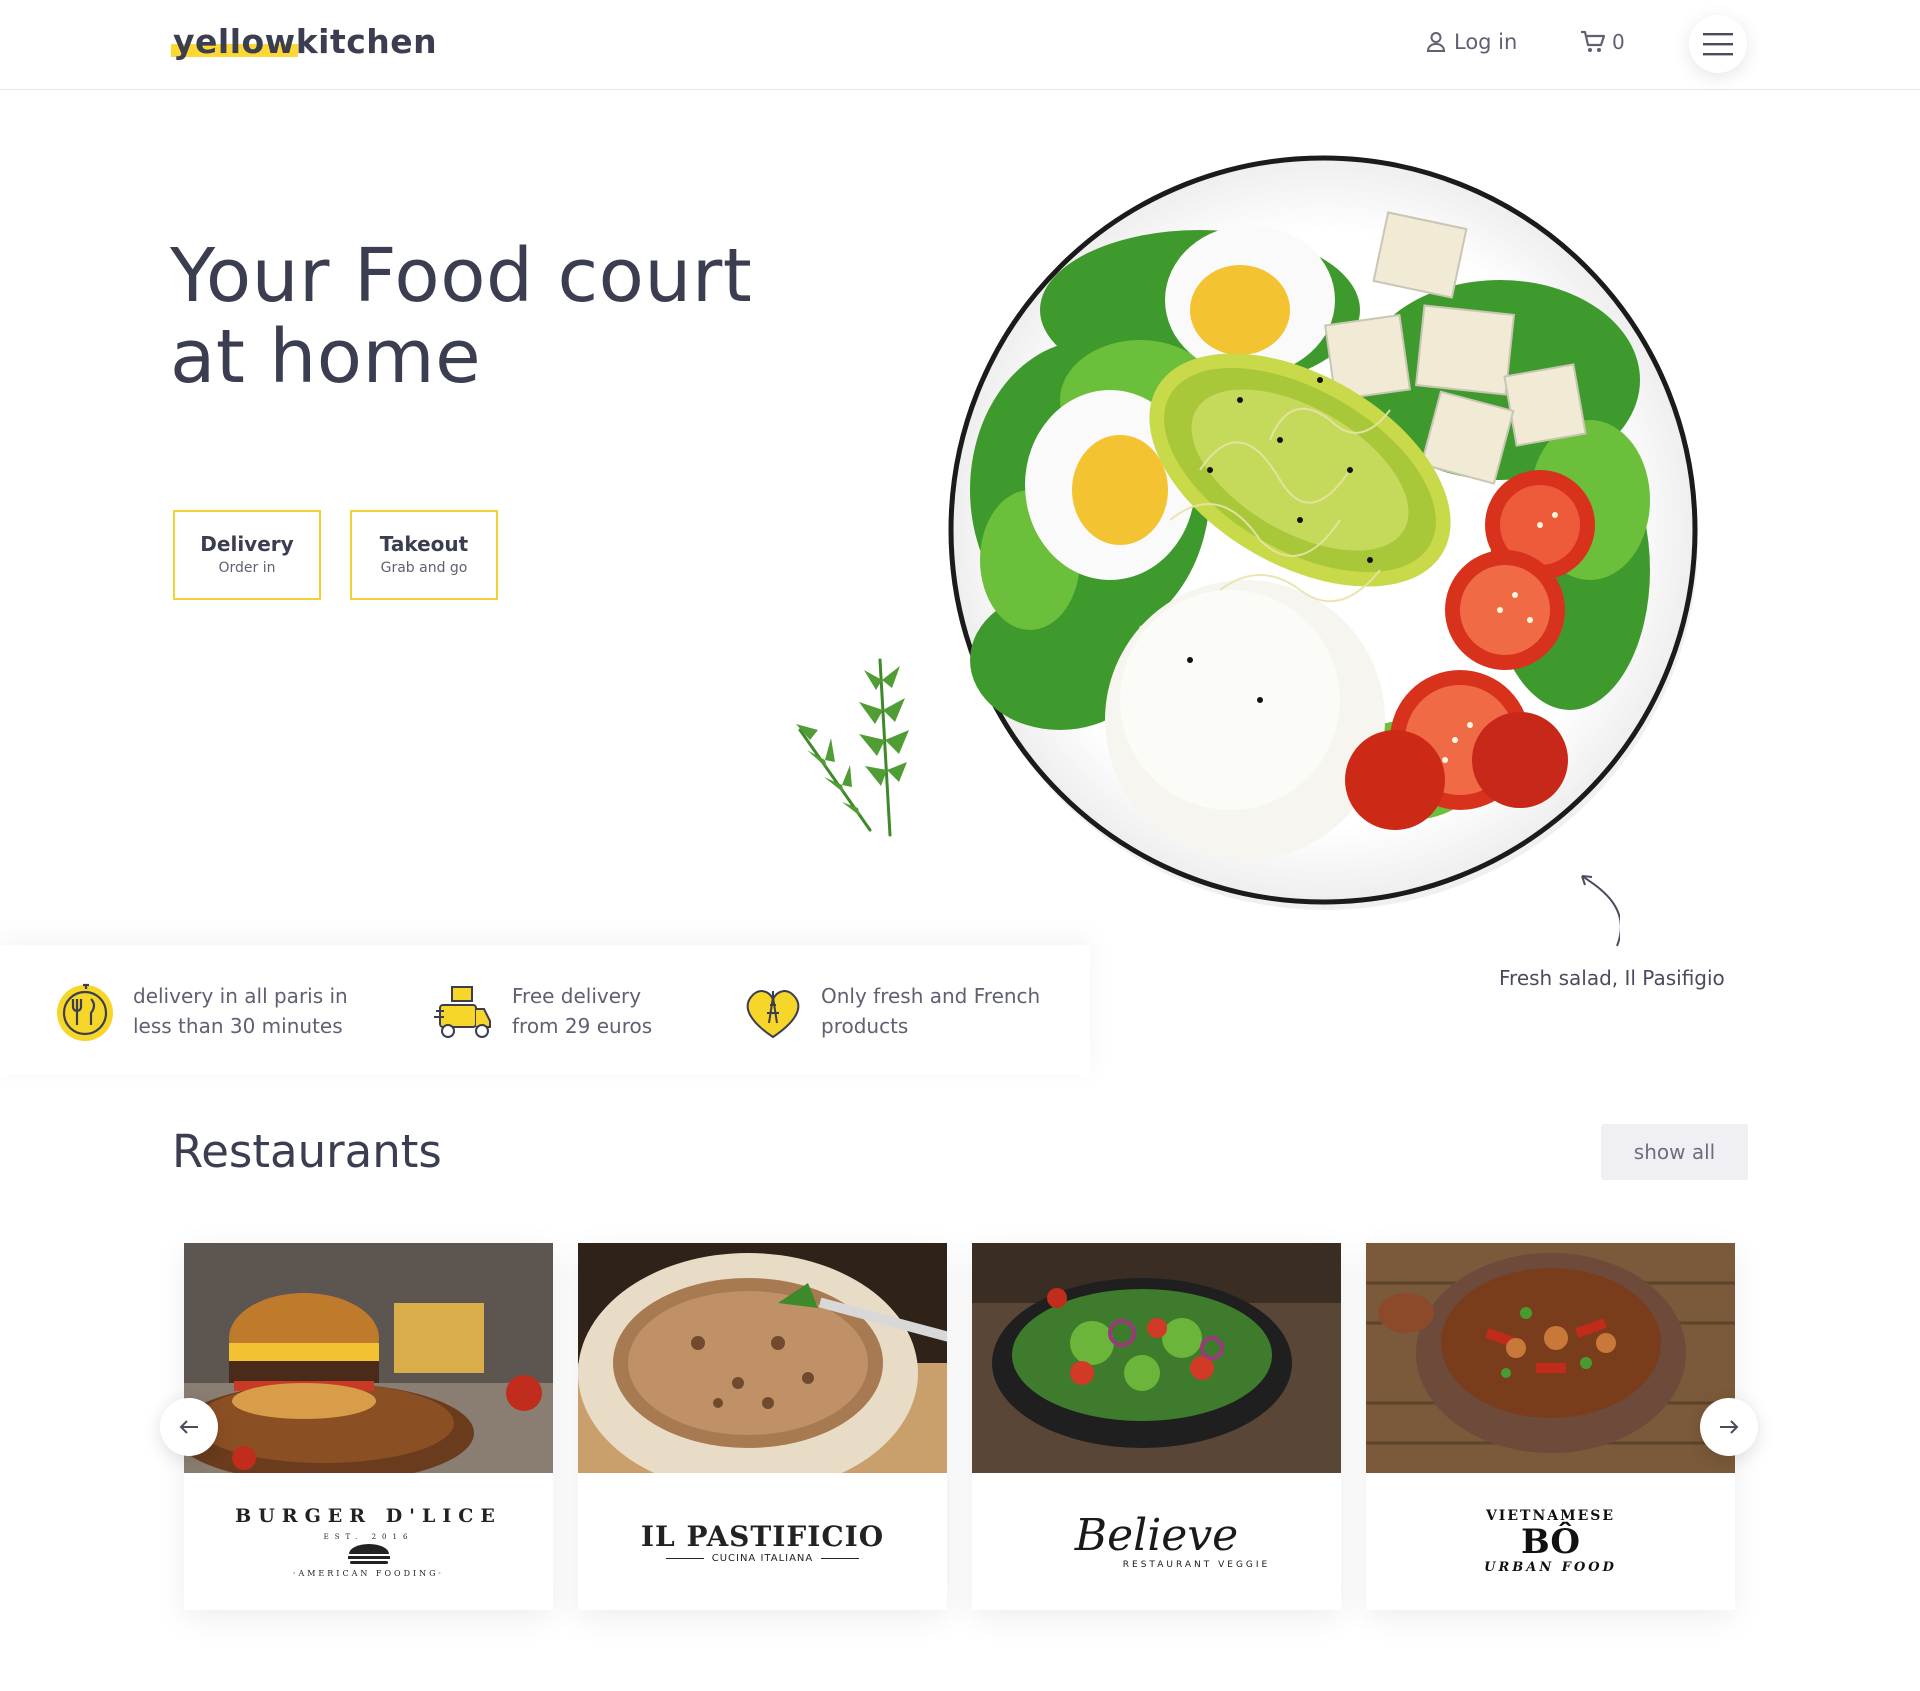 This screenshot has height=1691, width=1920. Describe the element at coordinates (234, 41) in the screenshot. I see `brand-logo-highlight: yellow` at that location.